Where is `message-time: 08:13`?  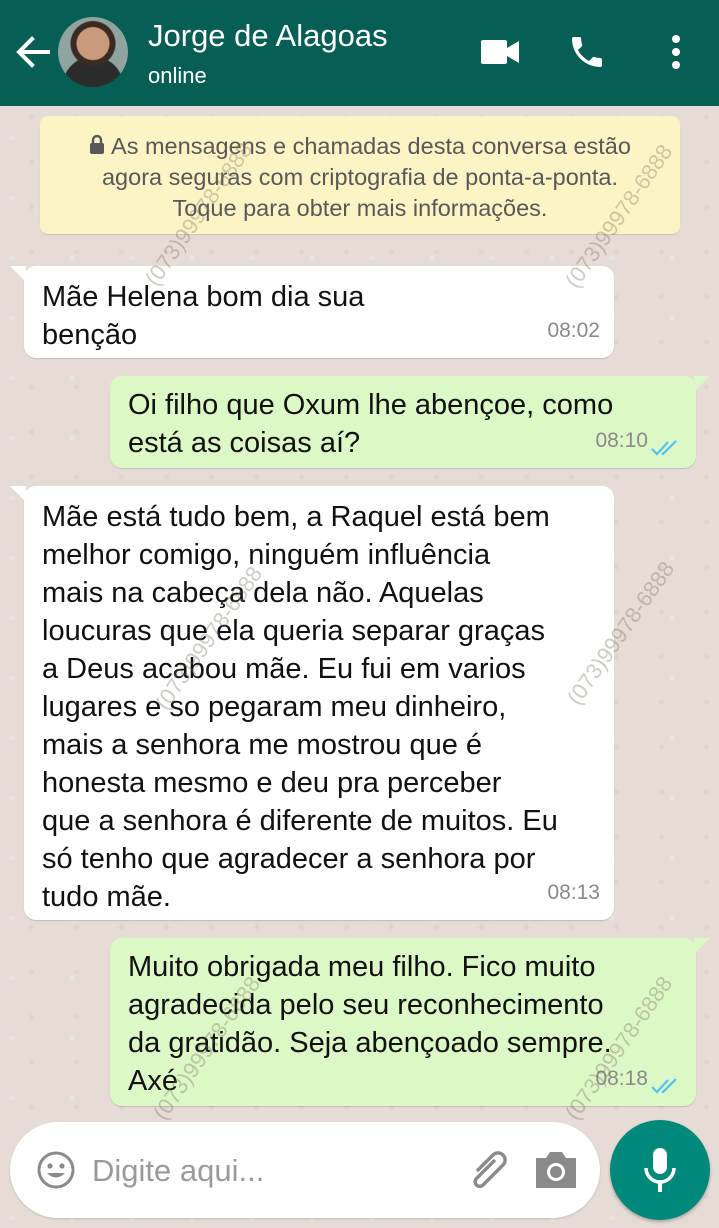
message-time: 08:13 is located at coordinates (573, 892).